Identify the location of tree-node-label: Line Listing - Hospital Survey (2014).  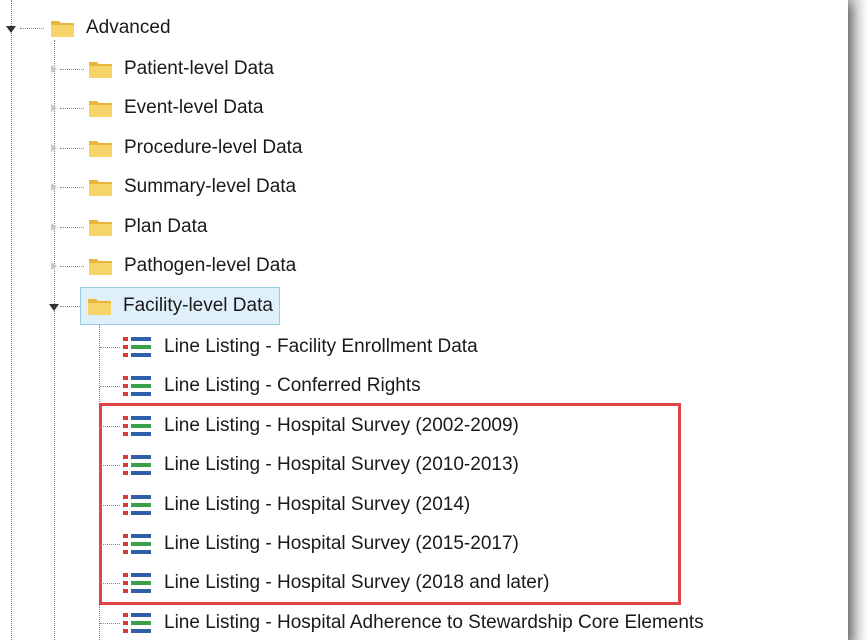
(317, 504).